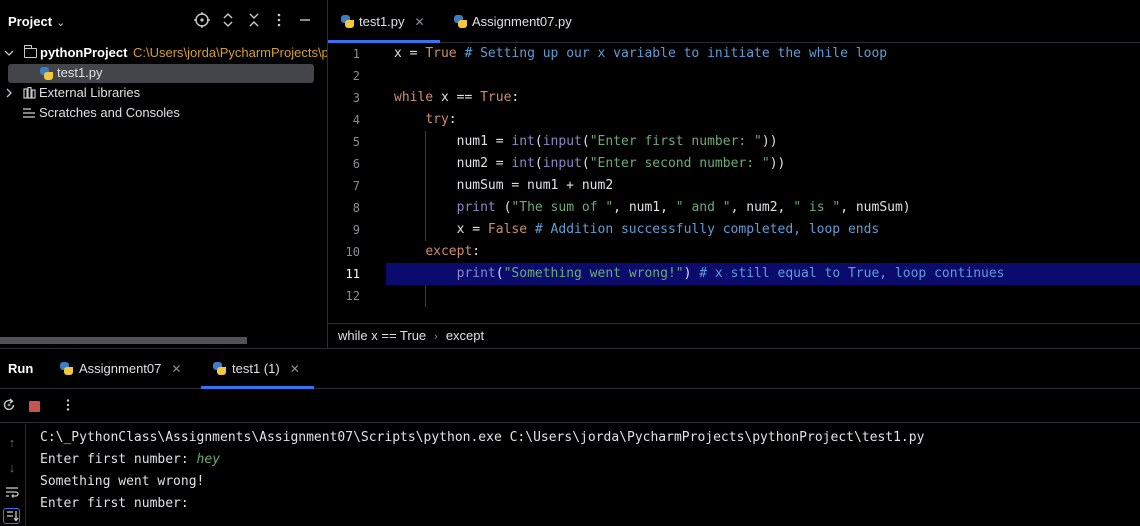 The width and height of the screenshot is (1140, 526). I want to click on minimize-icon, so click(305, 21).